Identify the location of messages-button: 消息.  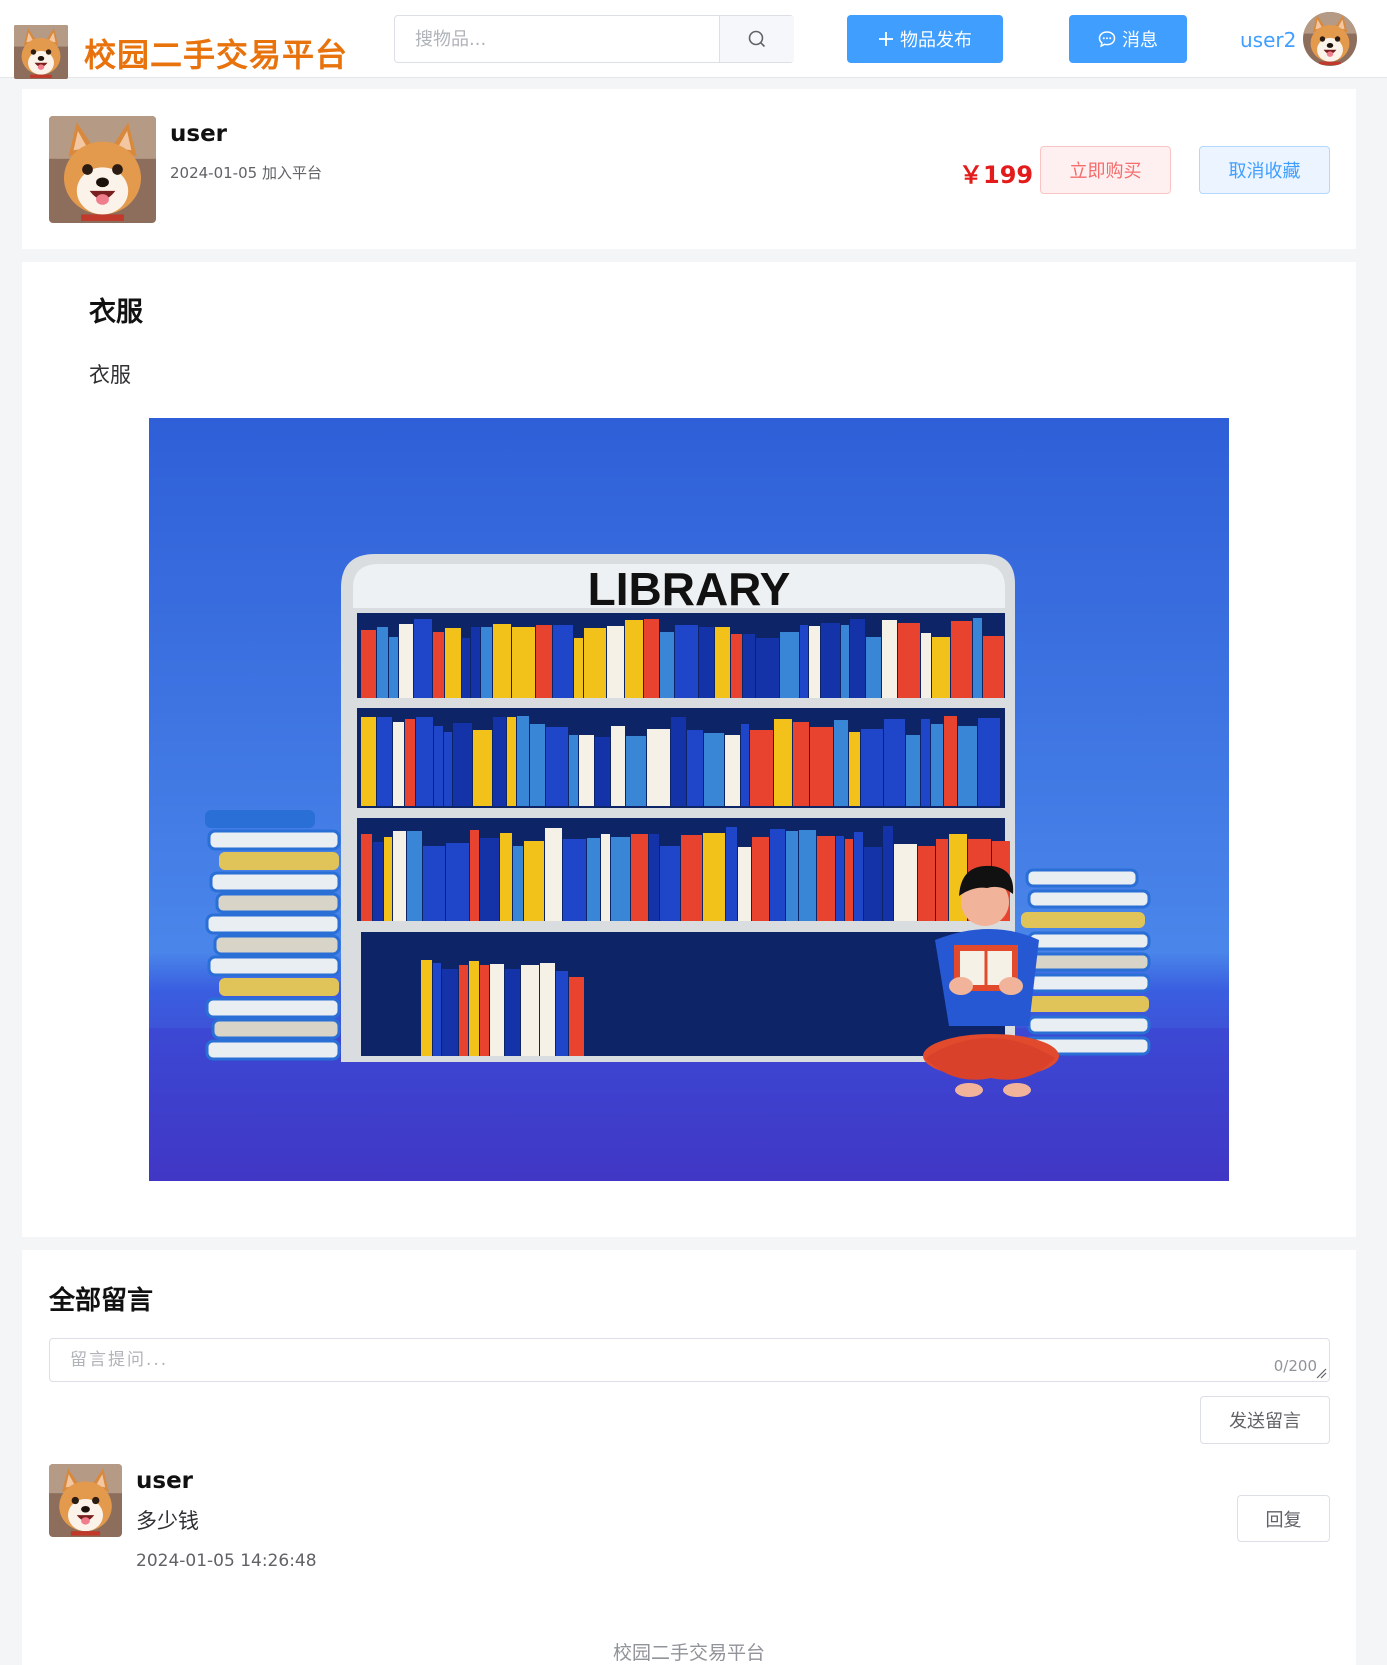
(1128, 39).